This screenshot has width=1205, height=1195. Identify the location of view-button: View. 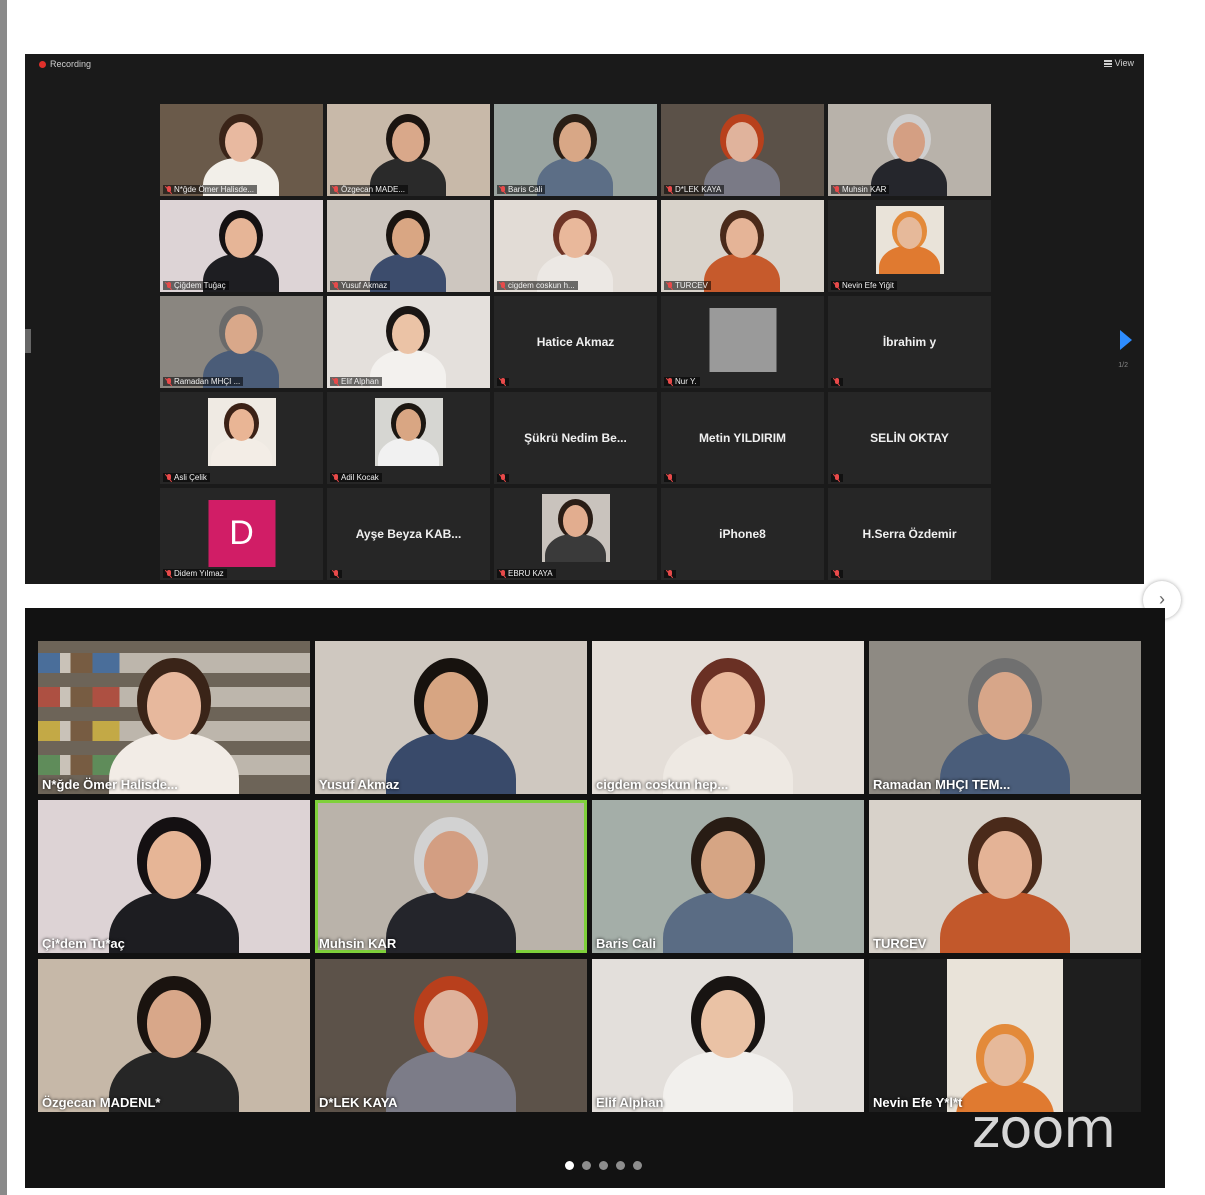
(1118, 63).